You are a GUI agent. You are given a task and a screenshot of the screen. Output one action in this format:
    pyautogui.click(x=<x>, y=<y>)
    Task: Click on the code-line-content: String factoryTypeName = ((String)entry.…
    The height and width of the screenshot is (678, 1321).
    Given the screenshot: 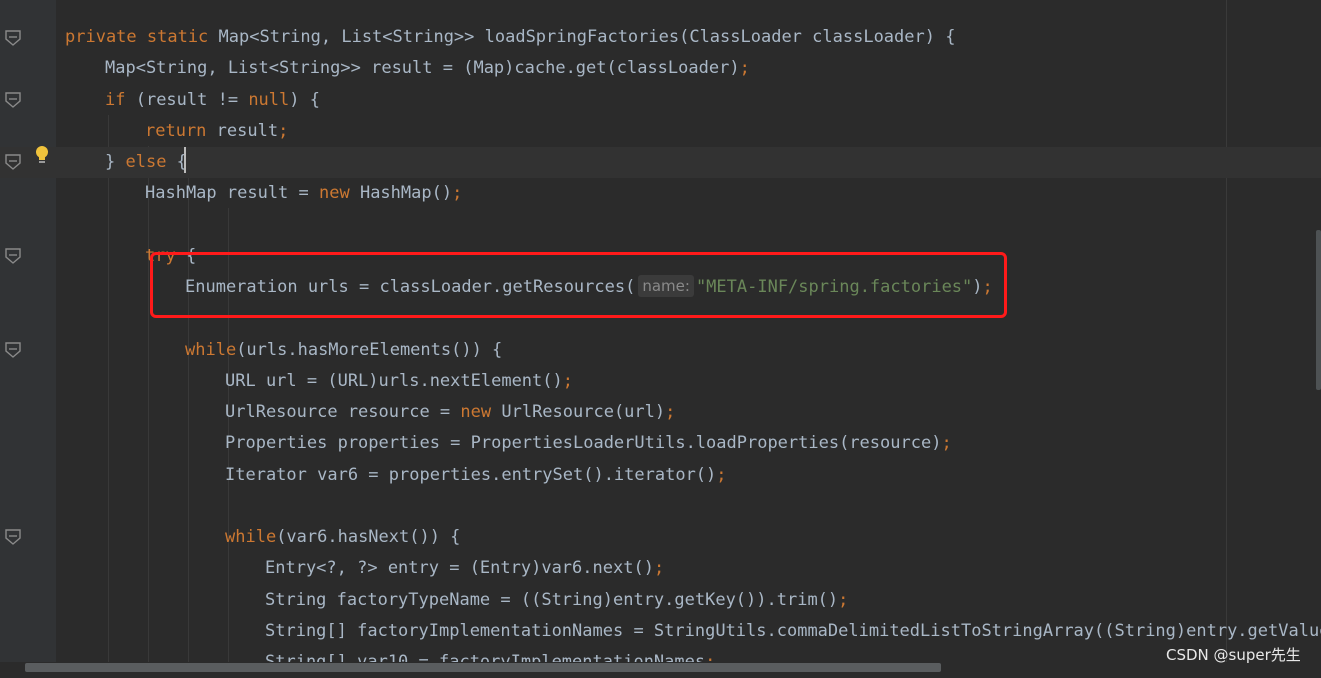 What is the action you would take?
    pyautogui.click(x=556, y=600)
    